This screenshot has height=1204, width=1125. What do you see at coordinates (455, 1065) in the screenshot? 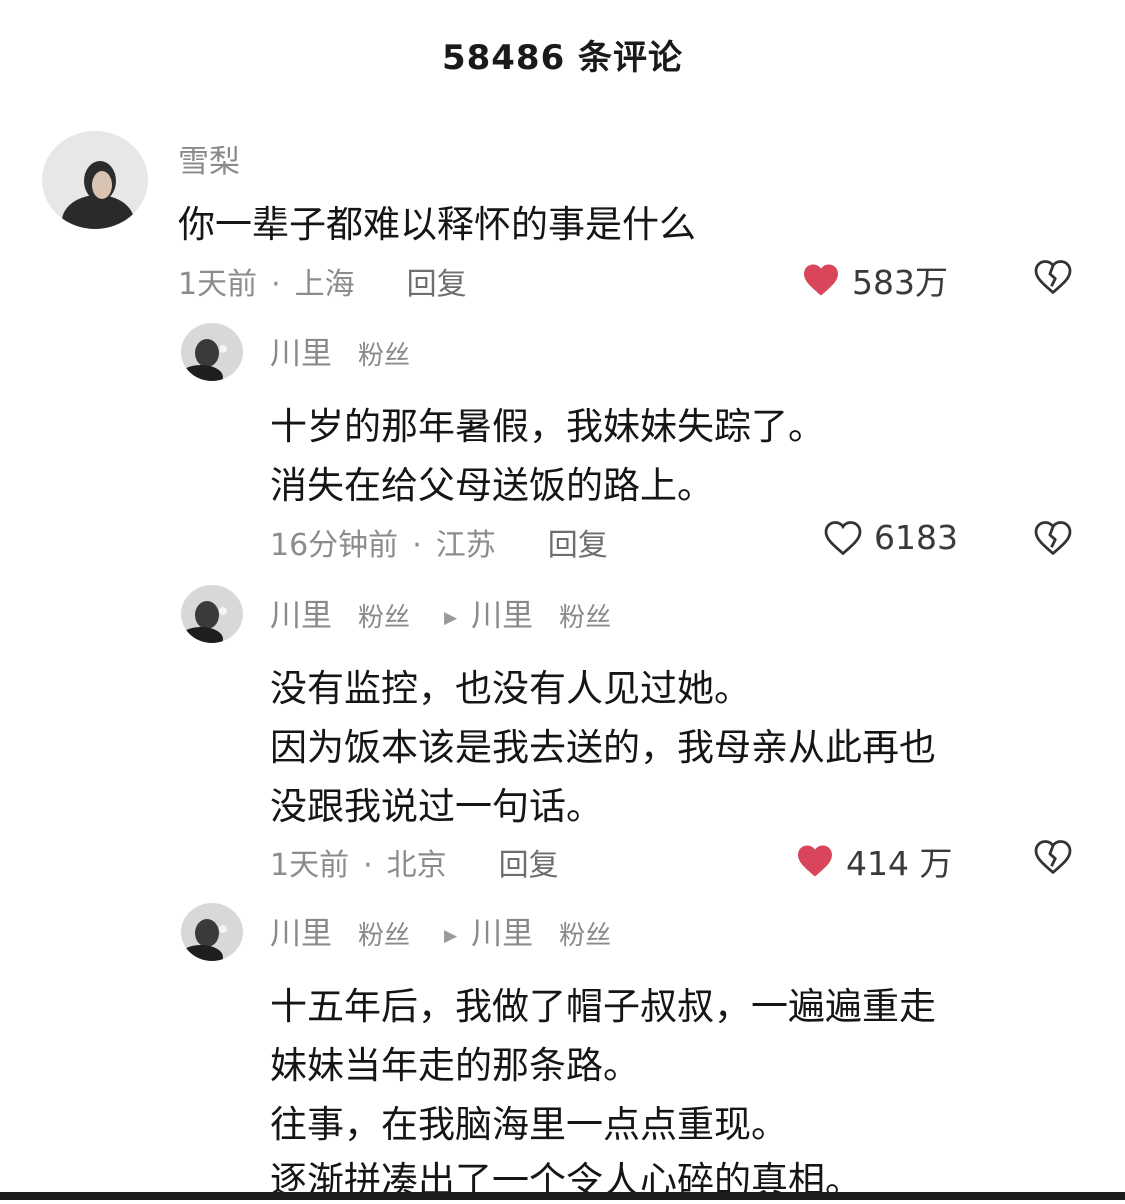
I see `comment-text-line: 妹妹当年走的那条路。` at bounding box center [455, 1065].